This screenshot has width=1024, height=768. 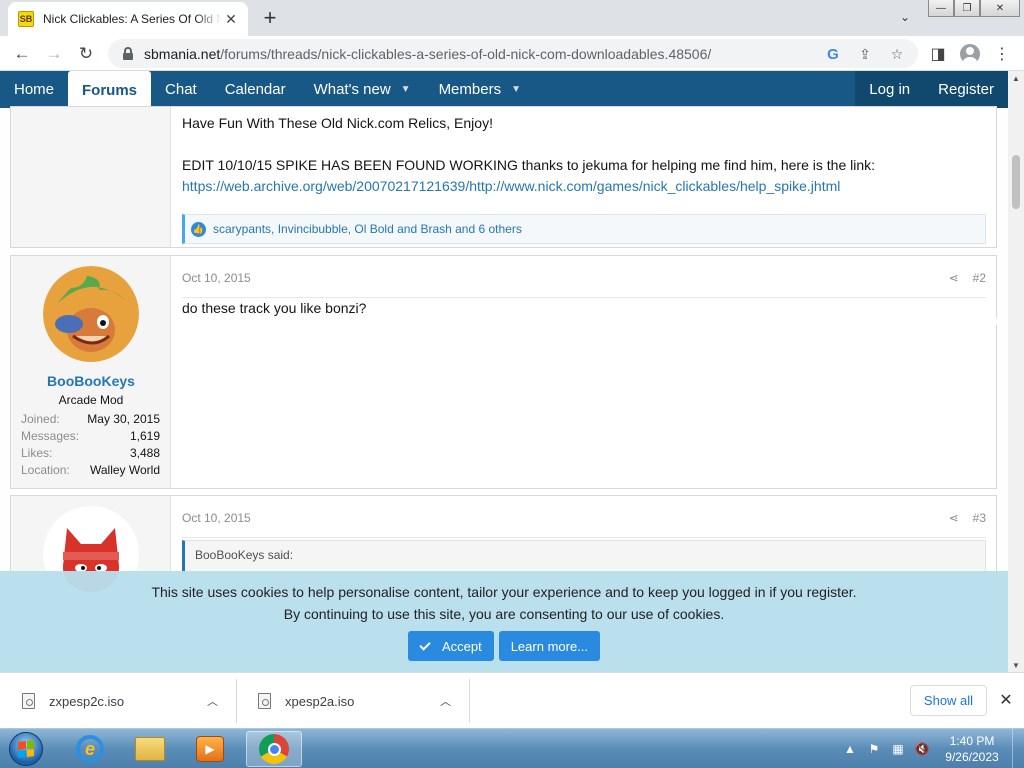 I want to click on nav-forums: Forums, so click(x=110, y=90).